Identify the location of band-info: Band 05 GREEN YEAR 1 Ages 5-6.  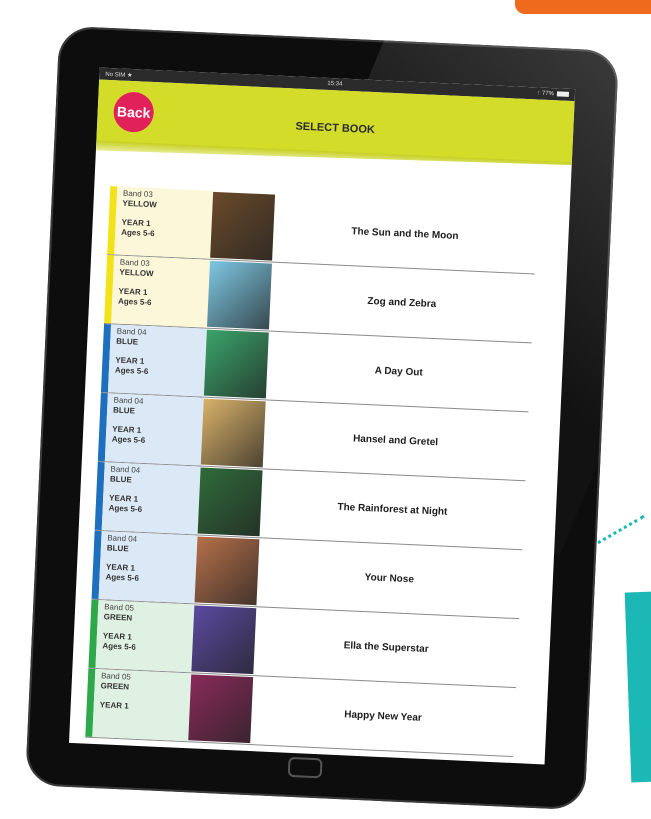
(145, 636).